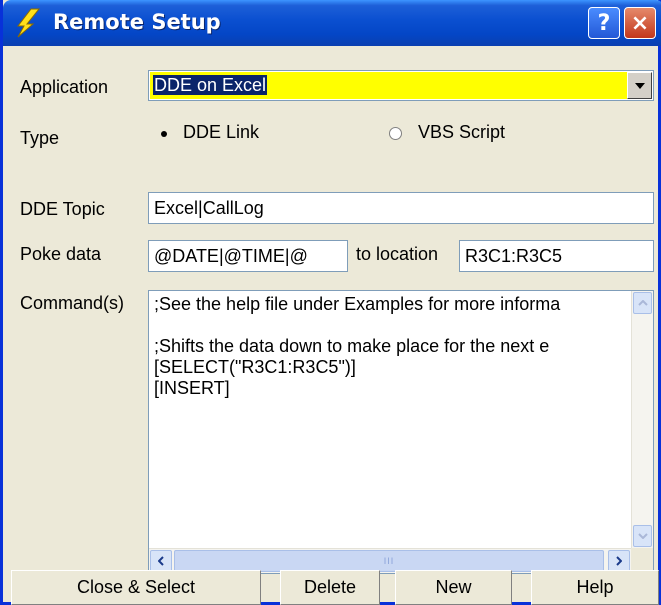  What do you see at coordinates (395, 133) in the screenshot?
I see `vbs-script-radio` at bounding box center [395, 133].